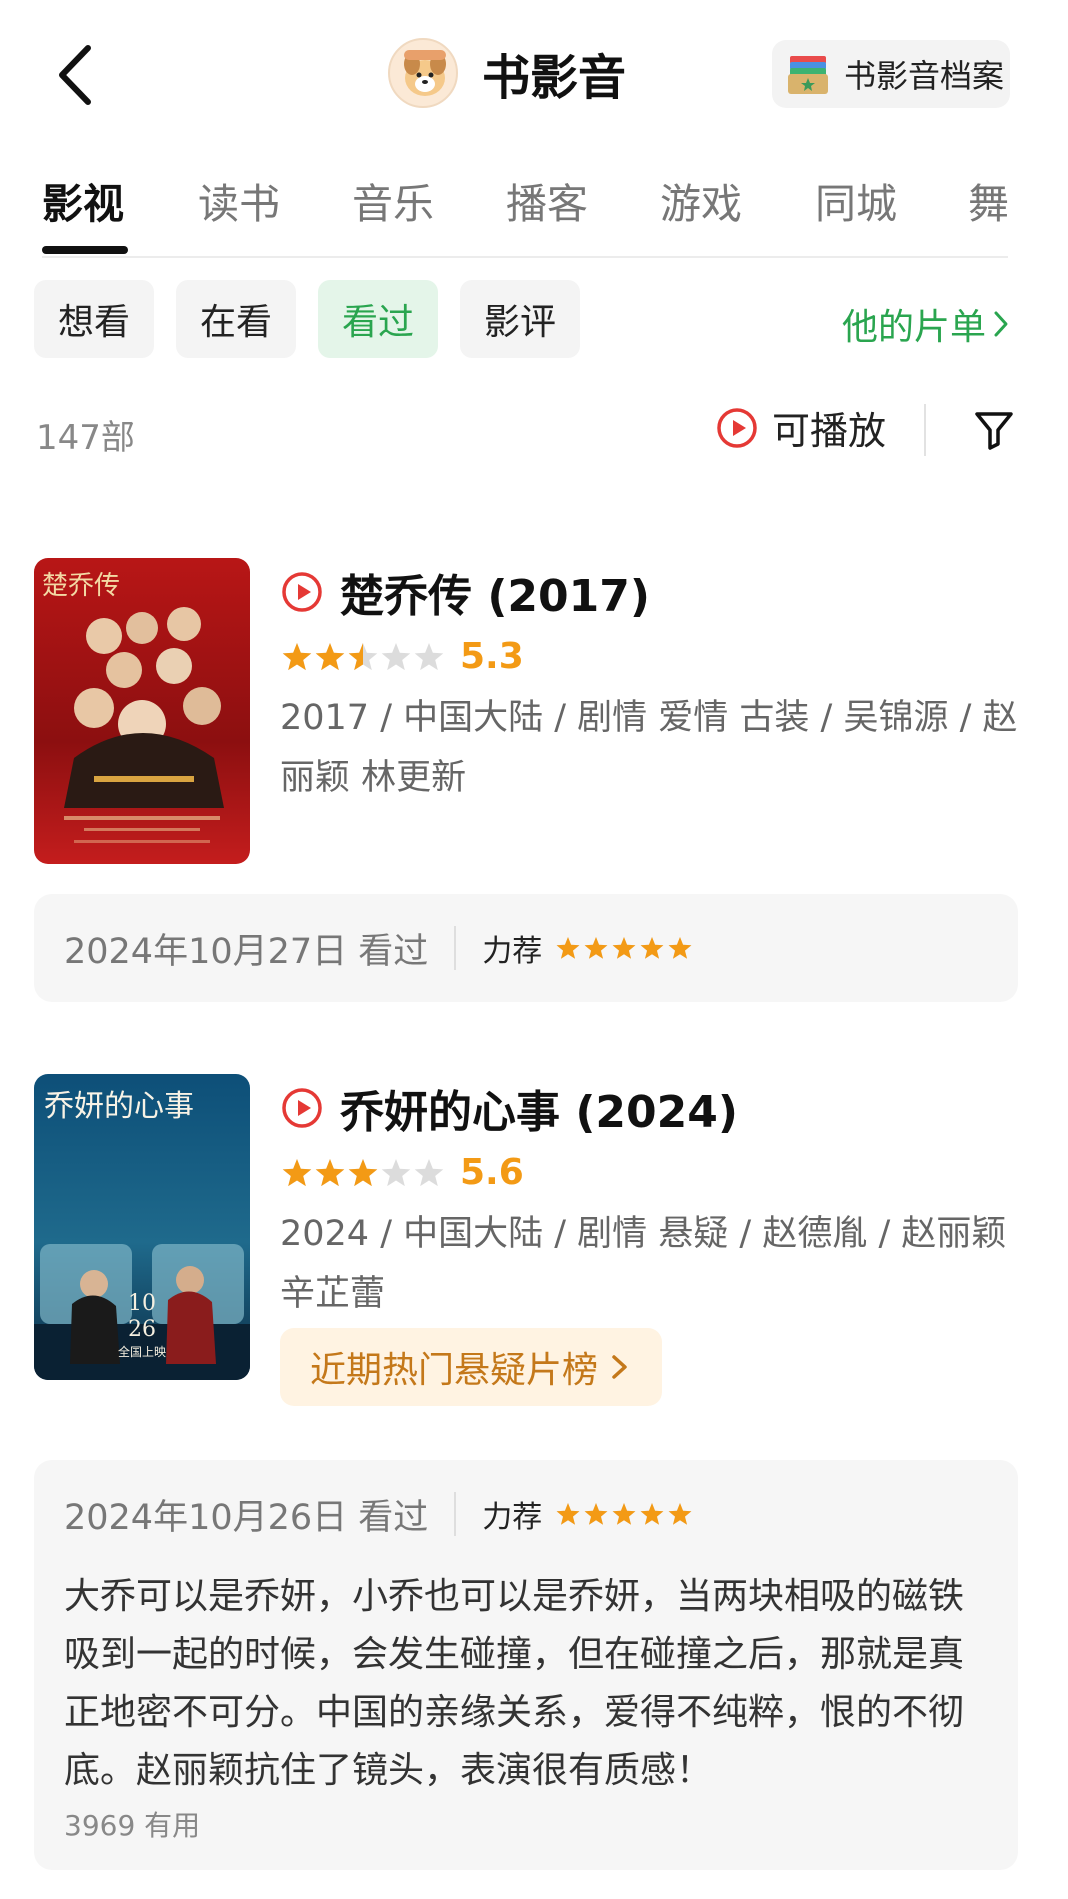  What do you see at coordinates (246, 951) in the screenshot?
I see `watched-date: 2024年10月27日 看过` at bounding box center [246, 951].